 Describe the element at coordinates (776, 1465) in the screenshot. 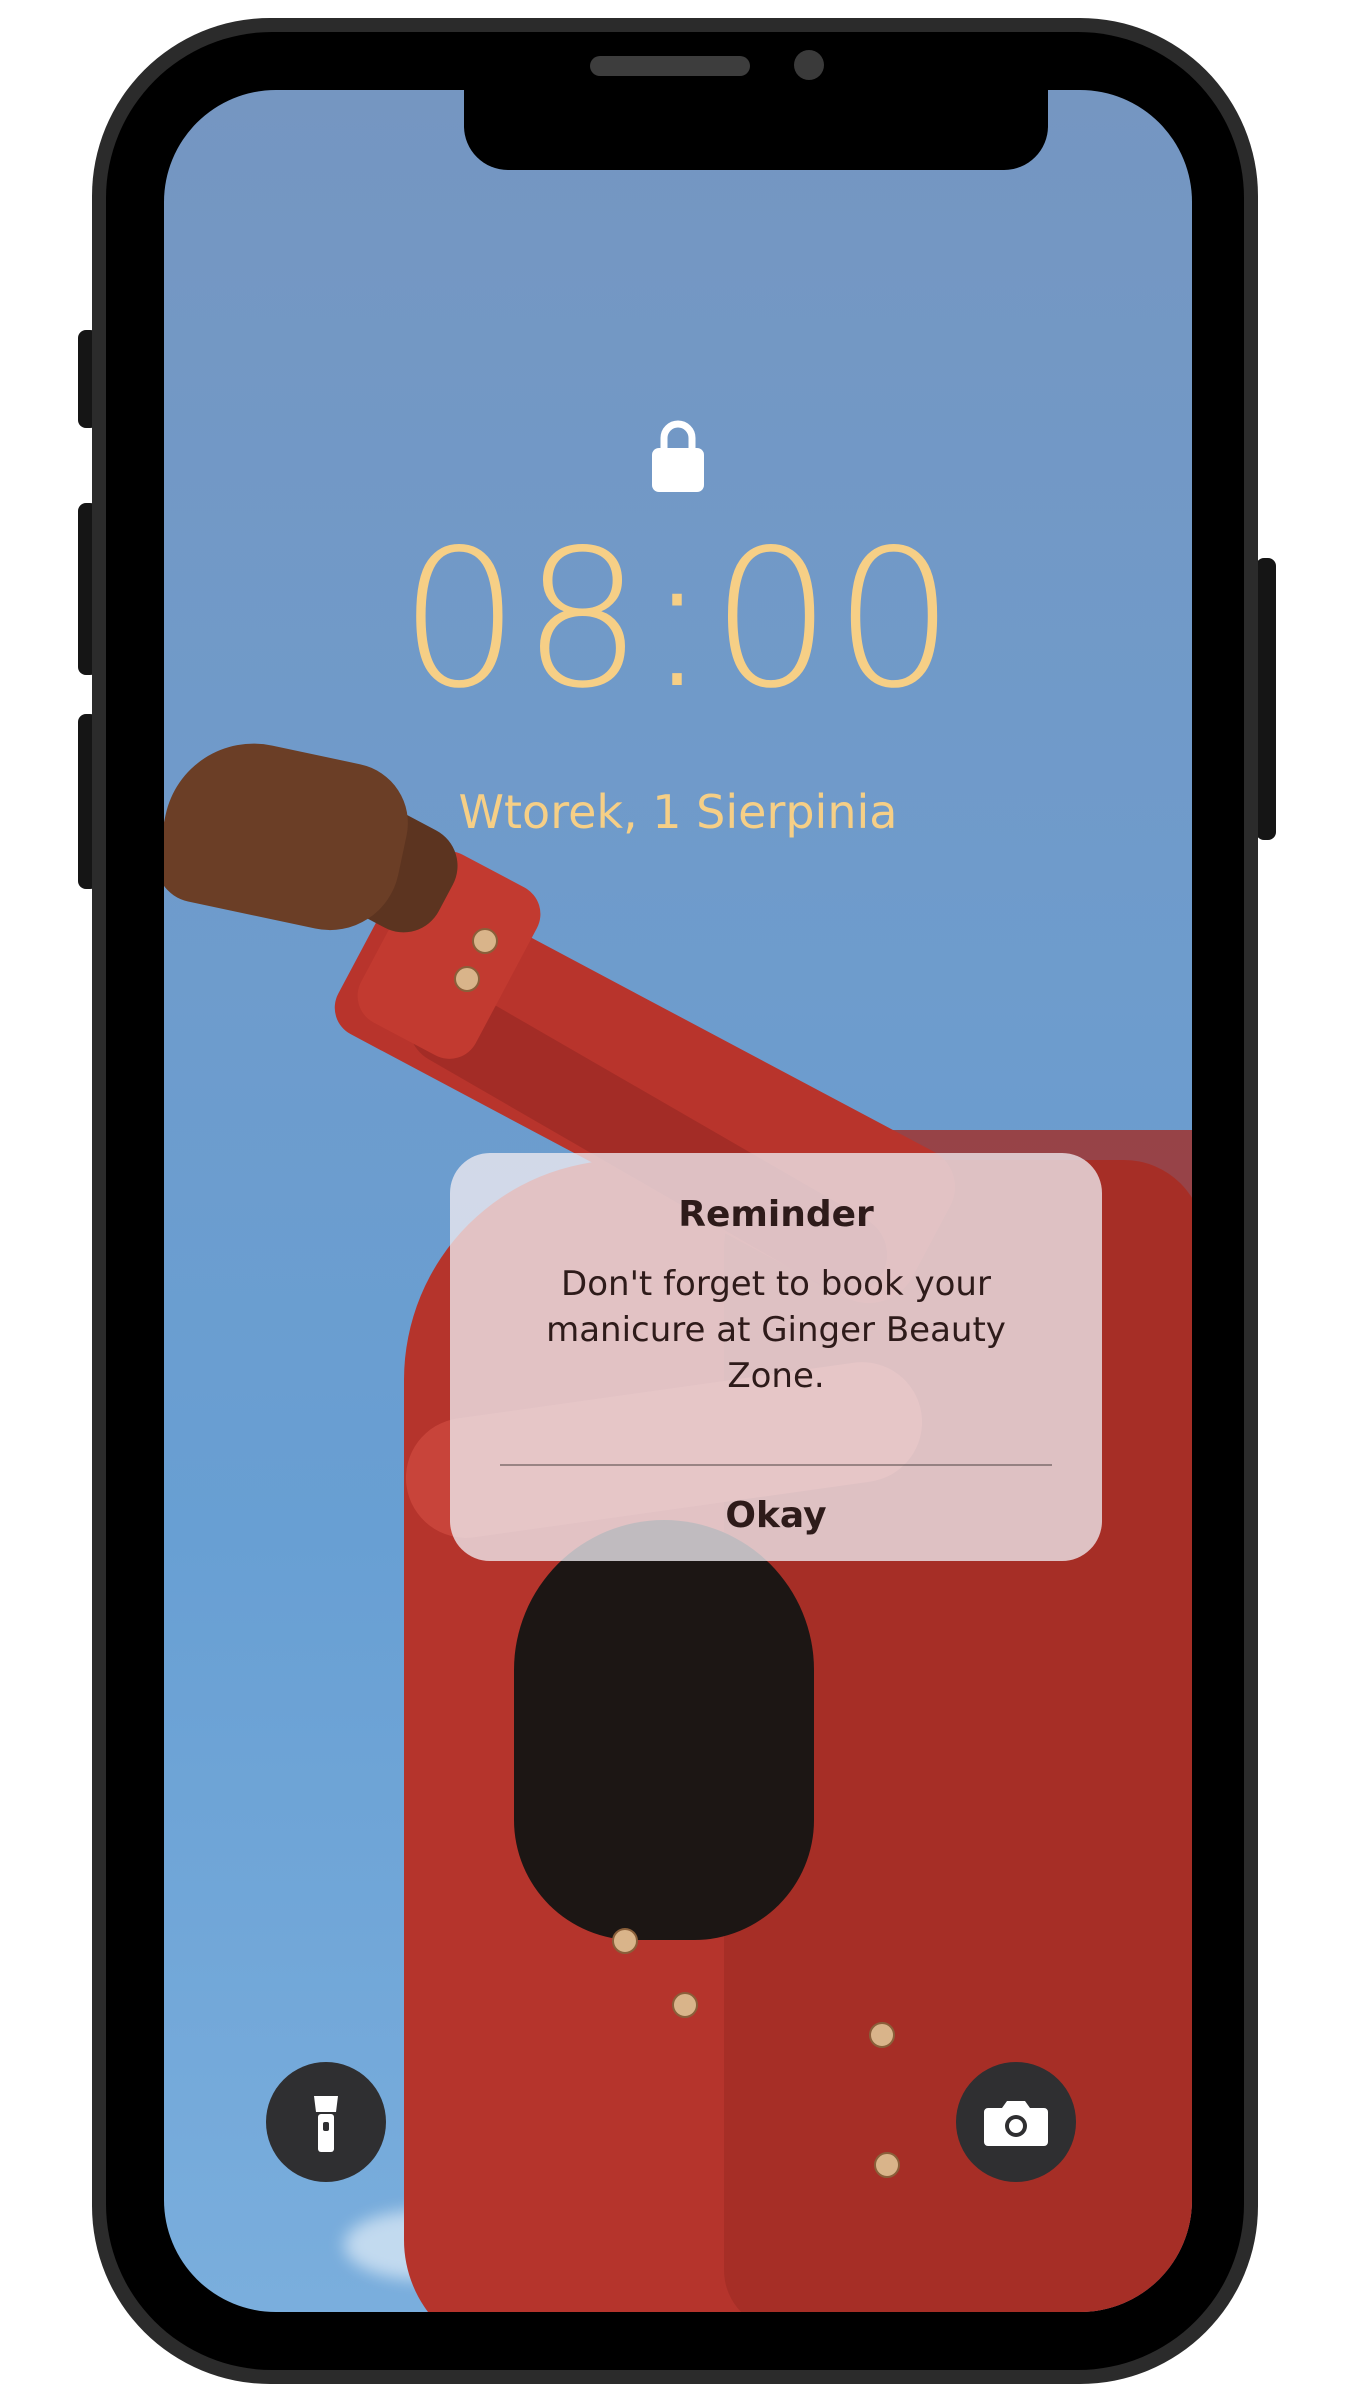

I see `alert-divider` at that location.